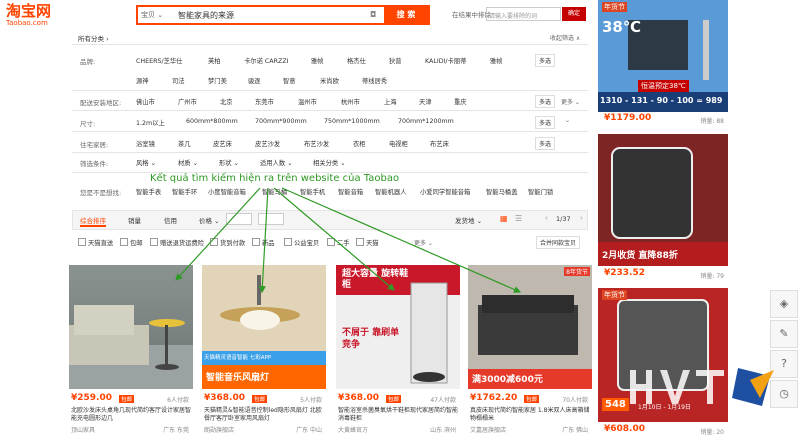 The height and width of the screenshot is (442, 800). What do you see at coordinates (93, 38) in the screenshot?
I see `all-categories-link: 所有分类 ›` at bounding box center [93, 38].